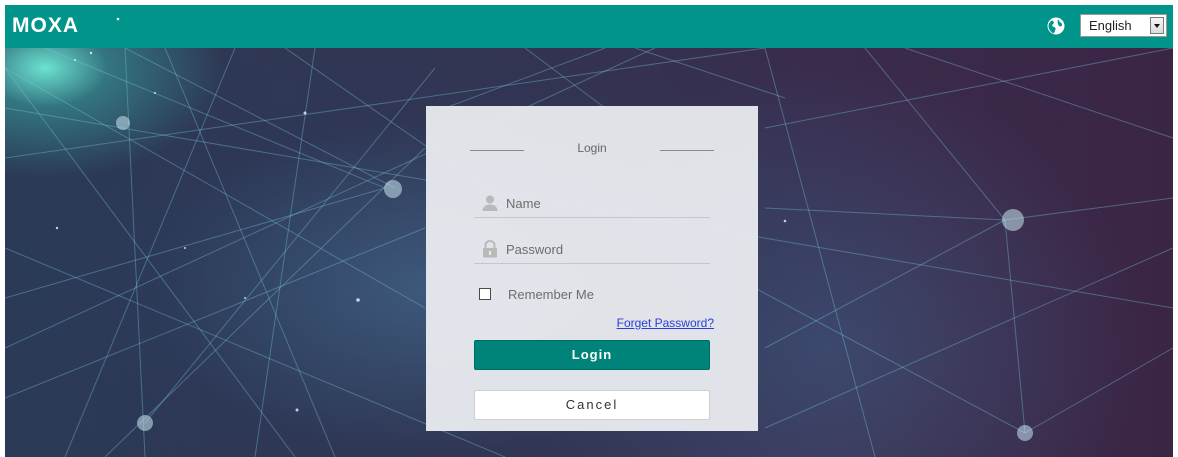 This screenshot has width=1178, height=457. I want to click on cancel-button: Cancel, so click(592, 405).